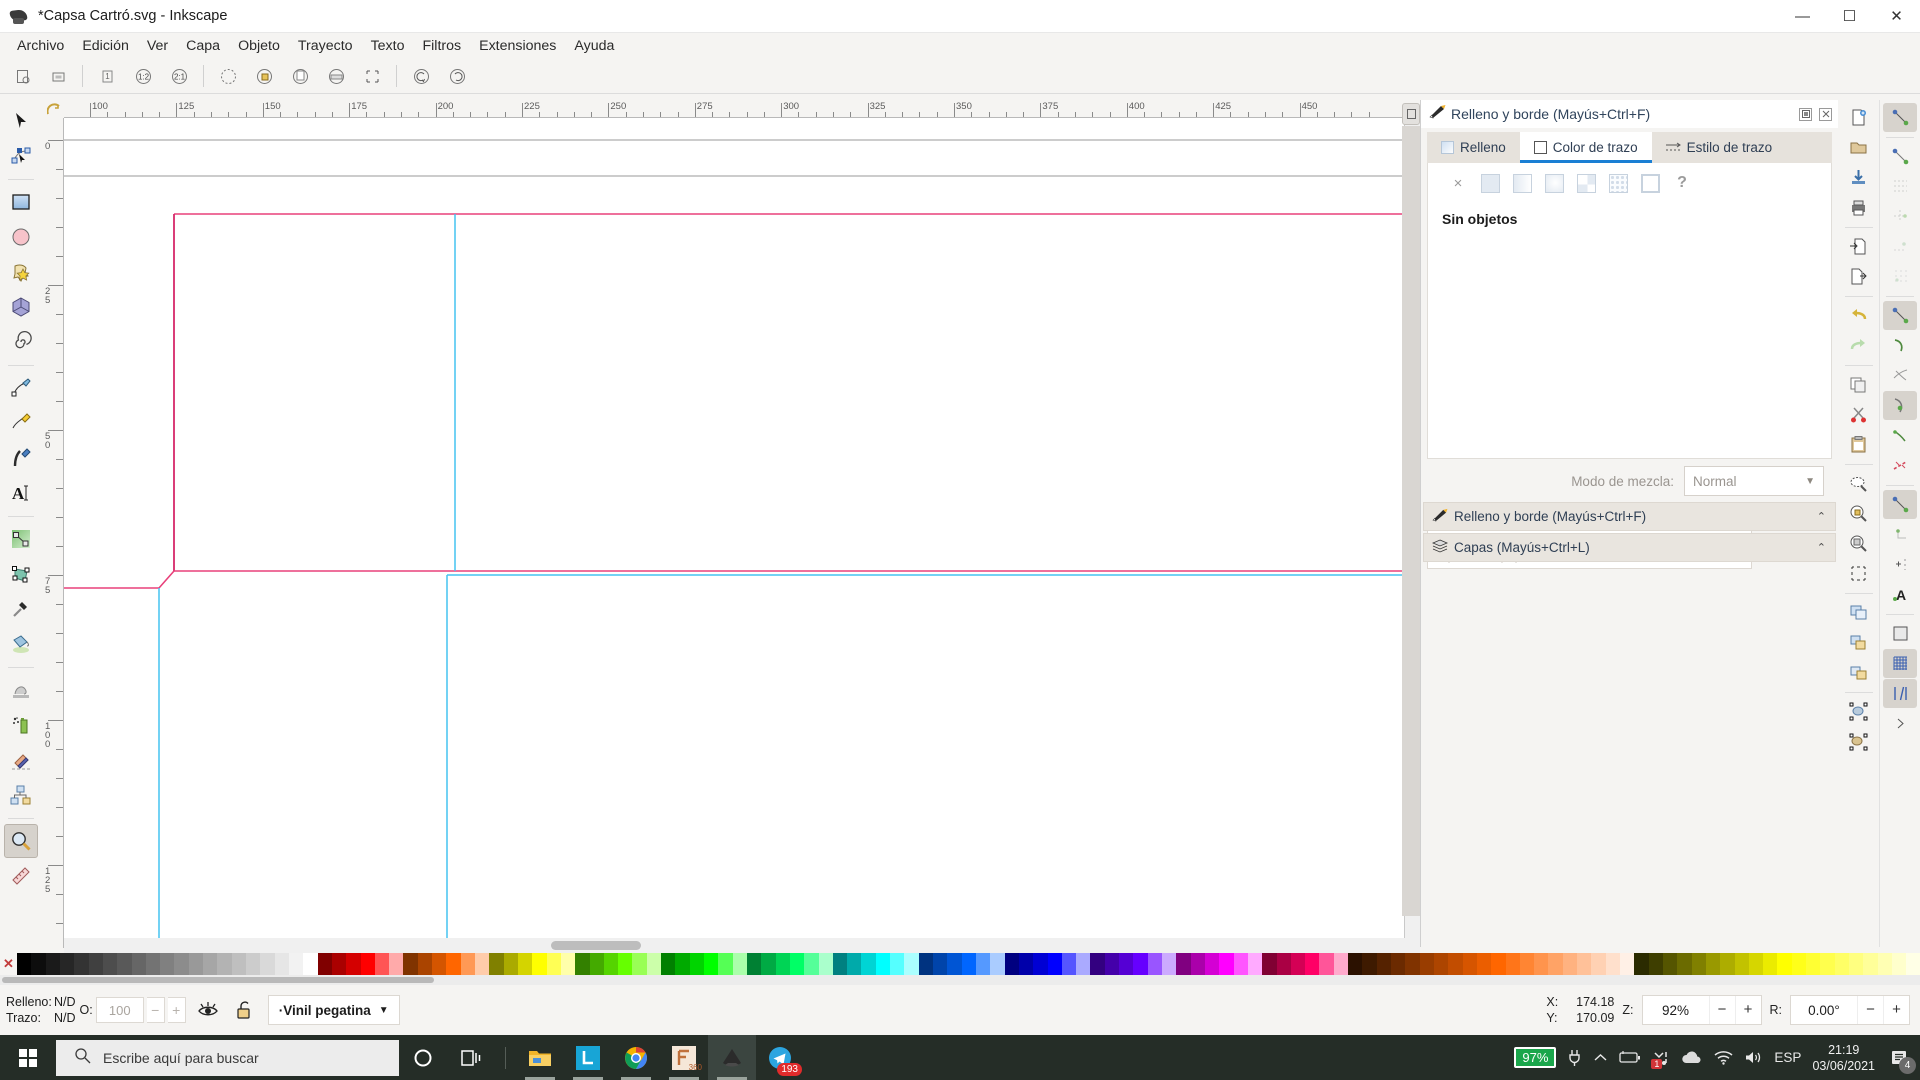 This screenshot has width=1920, height=1080. What do you see at coordinates (1458, 183) in the screenshot?
I see `paint-none-button: ×` at bounding box center [1458, 183].